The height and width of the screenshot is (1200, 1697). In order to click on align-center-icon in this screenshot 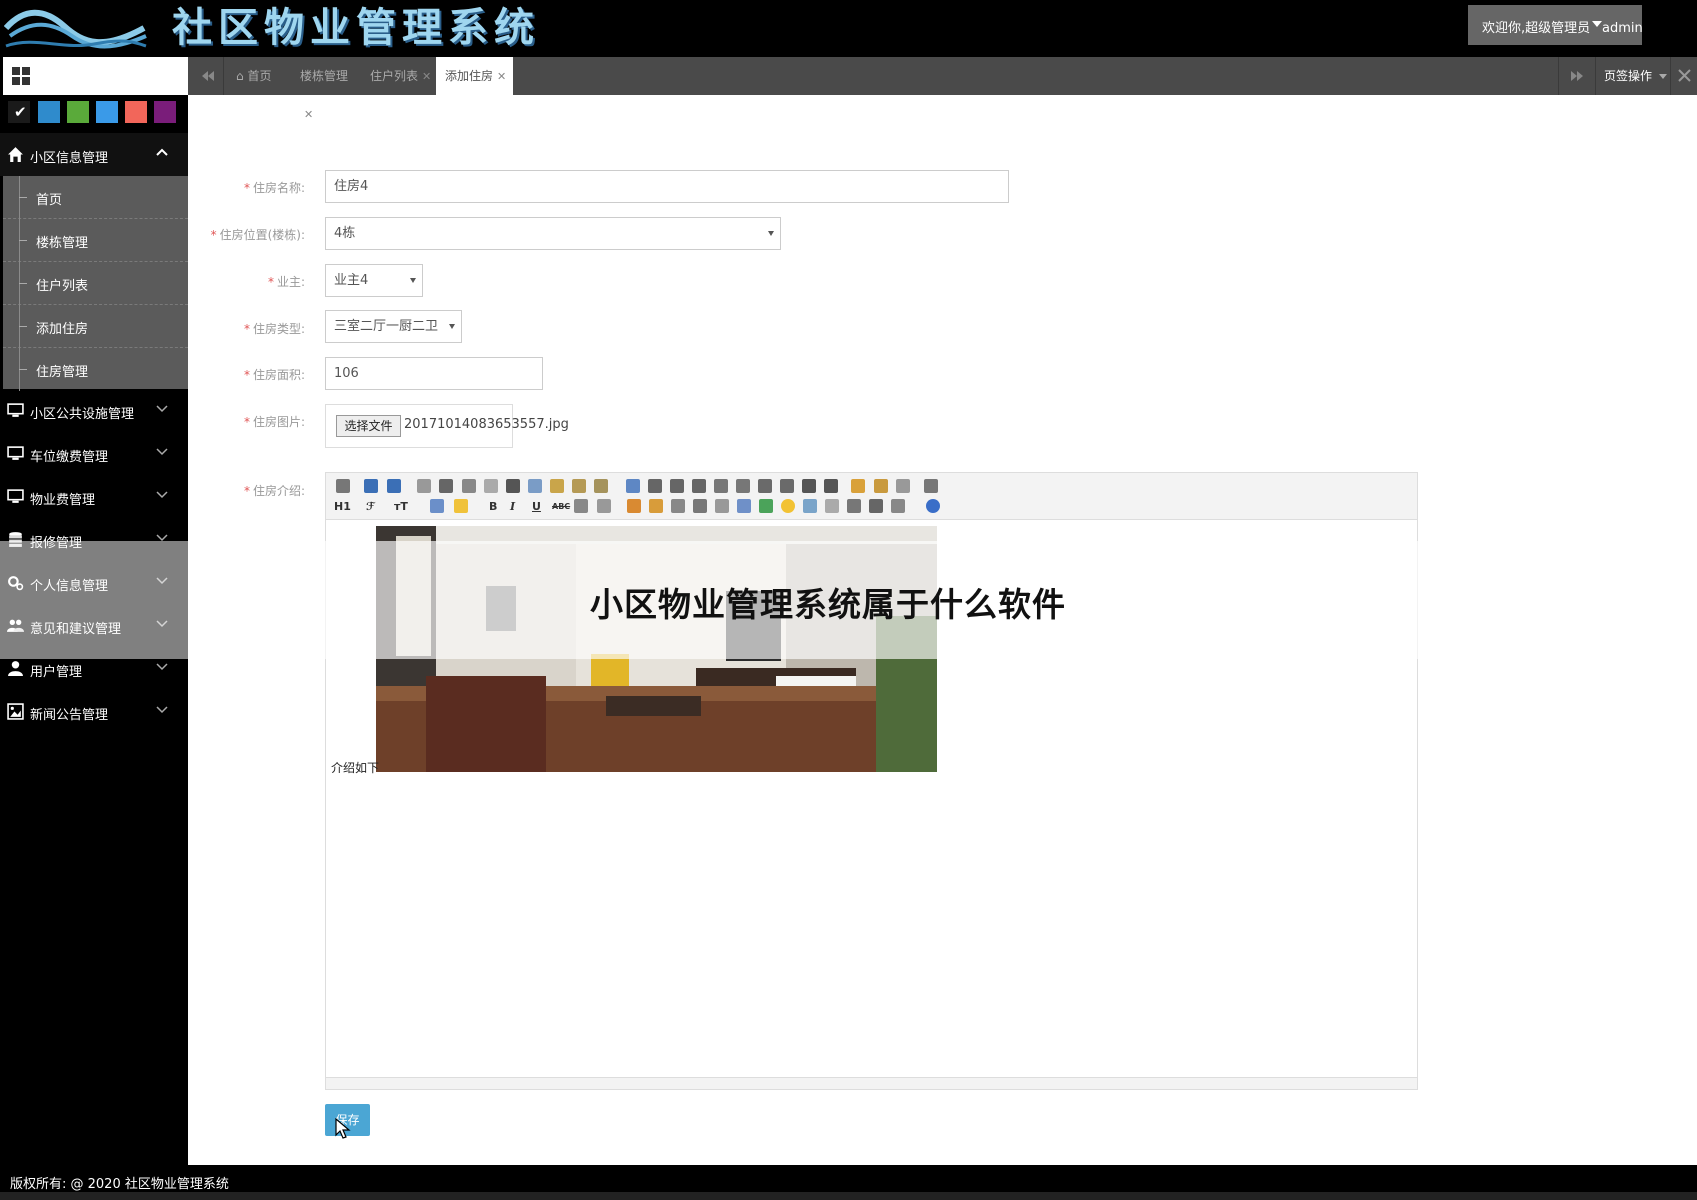, I will do `click(655, 486)`.